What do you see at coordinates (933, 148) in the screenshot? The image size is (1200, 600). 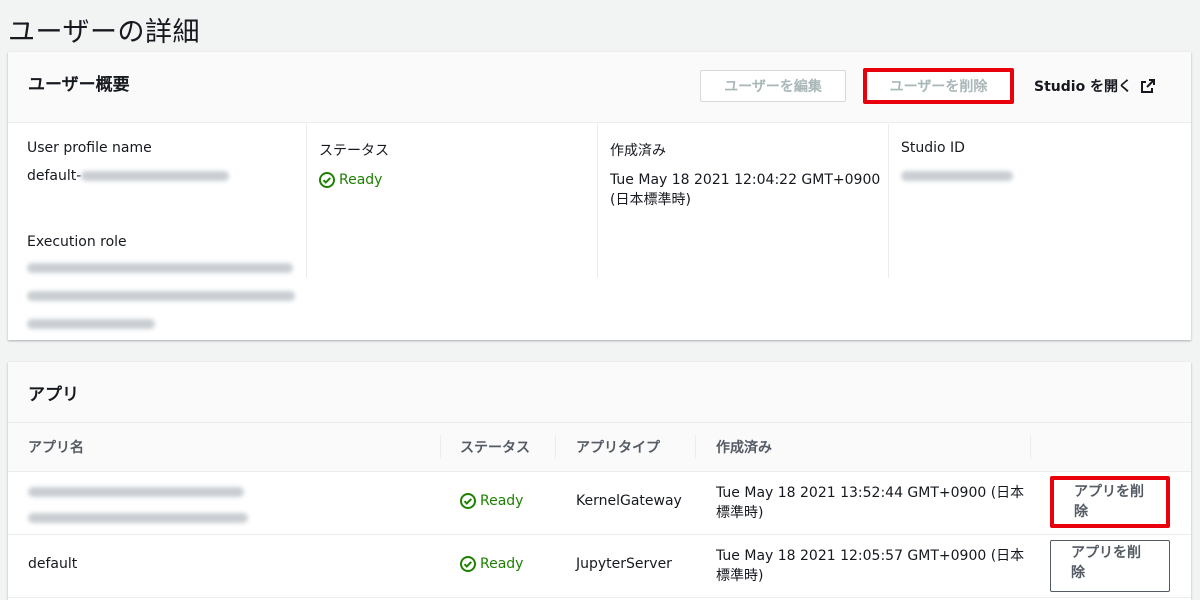 I see `studio-id-label: Studio ID` at bounding box center [933, 148].